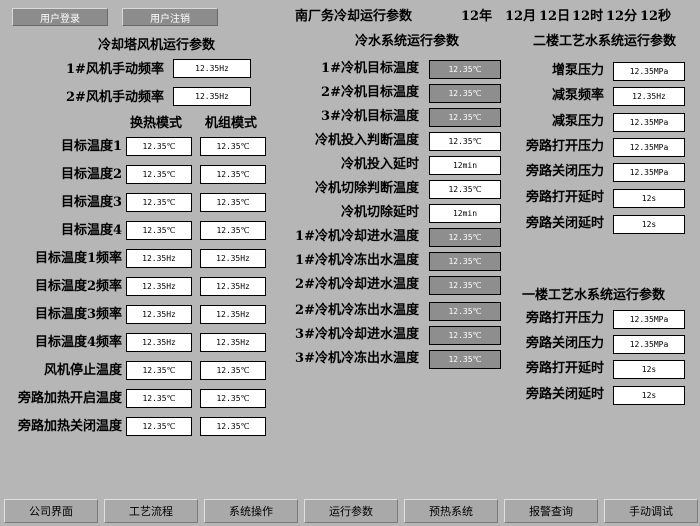 This screenshot has width=700, height=526. I want to click on cw-row-label: 1#冷机冷冻出水温度, so click(357, 260).